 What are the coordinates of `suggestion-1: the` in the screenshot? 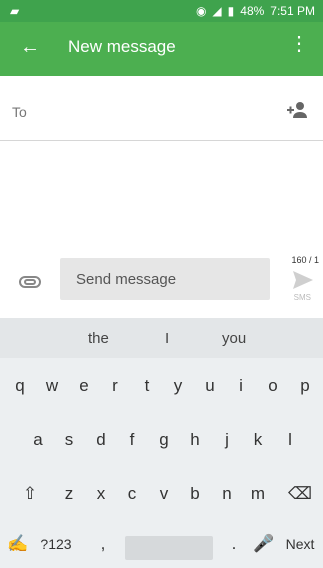 It's located at (98, 338).